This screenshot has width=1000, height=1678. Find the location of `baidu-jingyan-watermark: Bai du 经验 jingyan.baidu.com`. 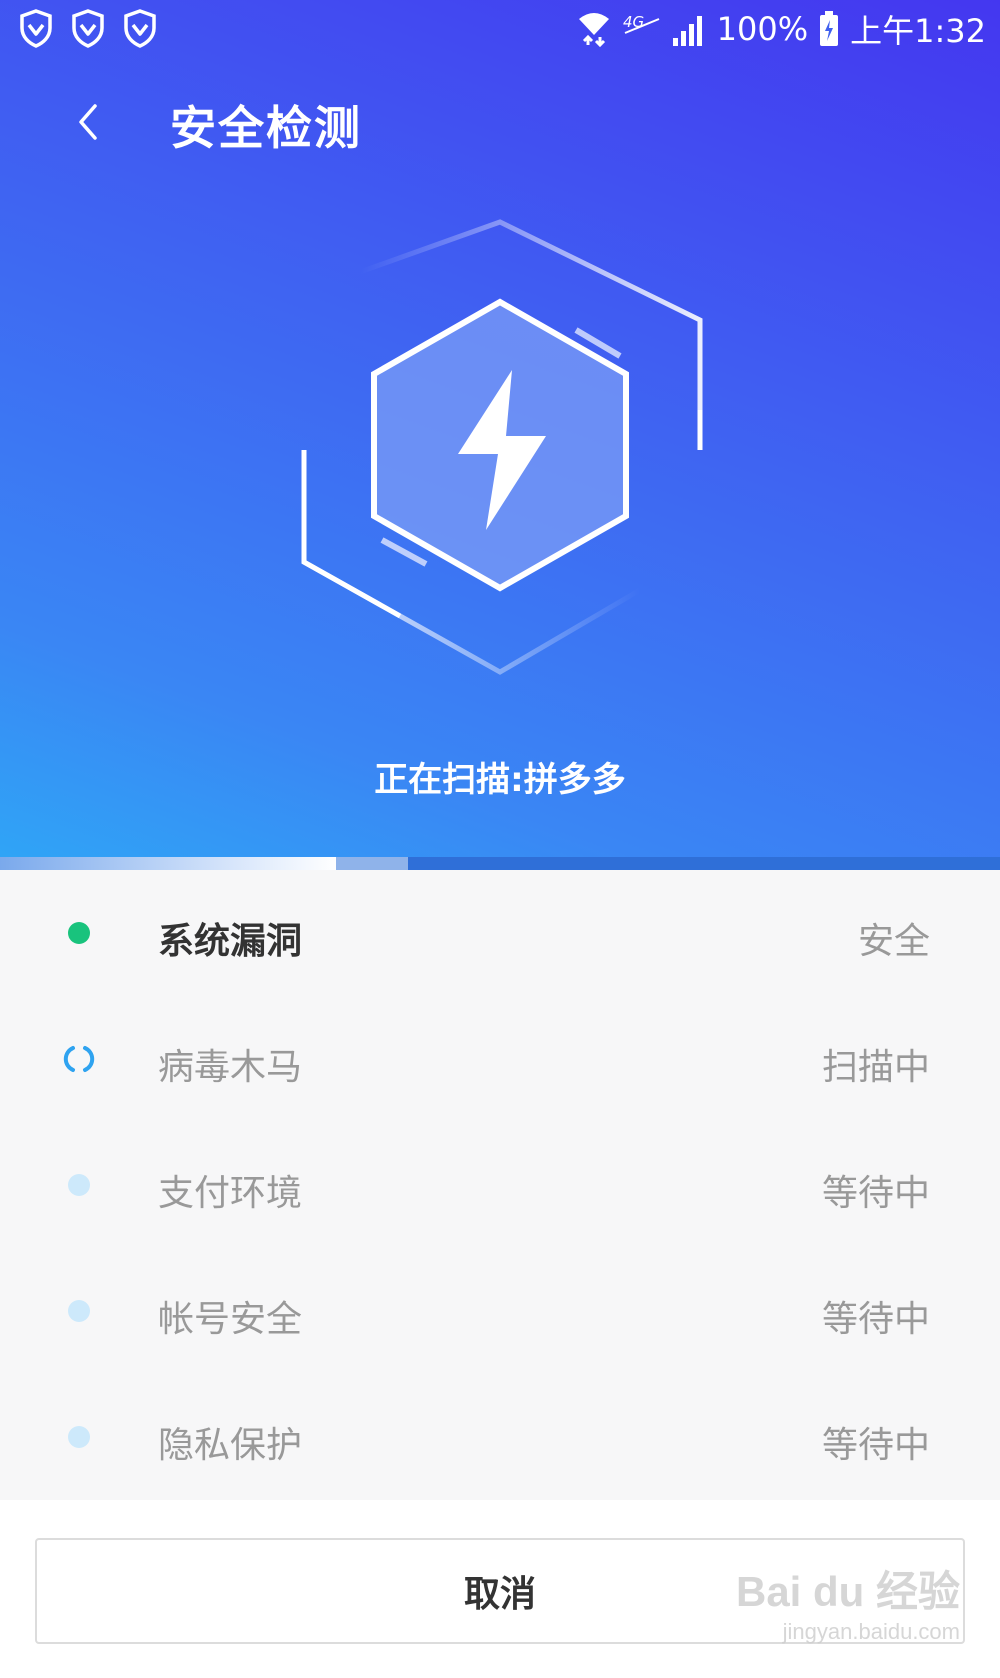

baidu-jingyan-watermark: Bai du 经验 jingyan.baidu.com is located at coordinates (848, 1601).